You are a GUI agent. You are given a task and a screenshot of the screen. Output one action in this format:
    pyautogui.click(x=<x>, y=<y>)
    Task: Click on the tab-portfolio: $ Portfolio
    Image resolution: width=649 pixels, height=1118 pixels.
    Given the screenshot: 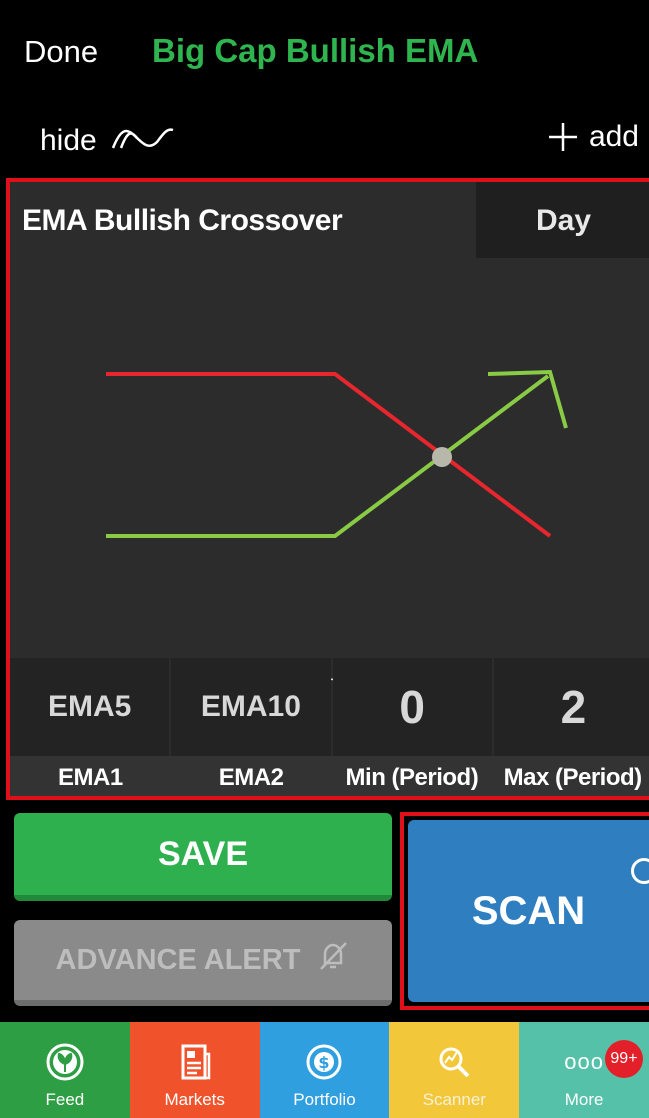 What is the action you would take?
    pyautogui.click(x=324, y=1070)
    